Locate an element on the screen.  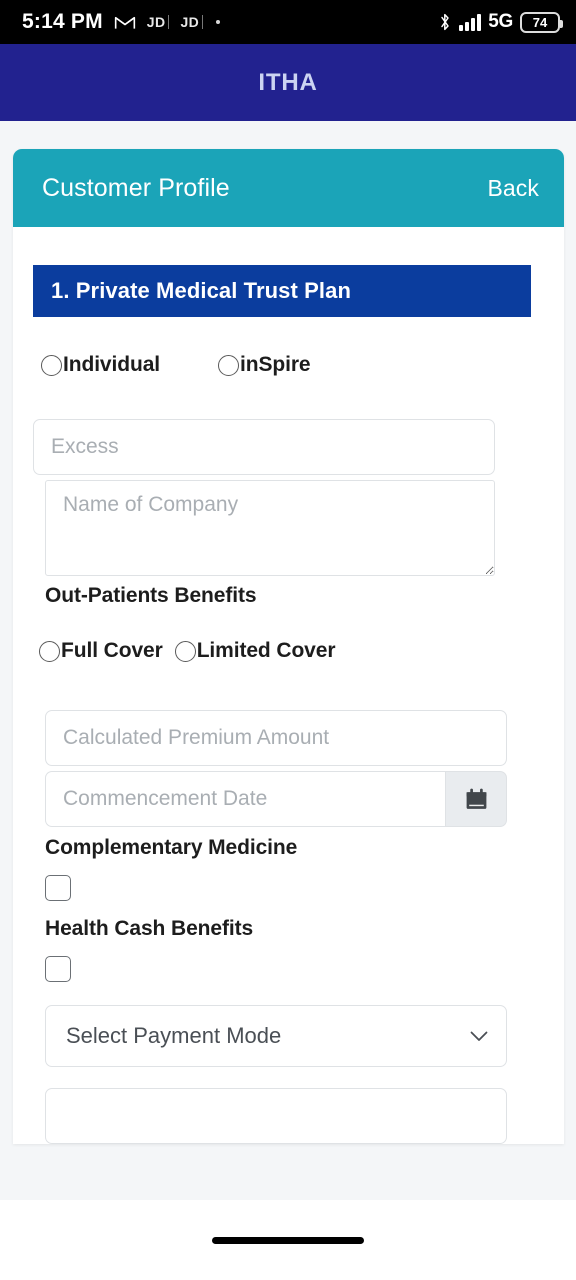
status-bar-left: 5:14 PM JD JD is located at coordinates (121, 22).